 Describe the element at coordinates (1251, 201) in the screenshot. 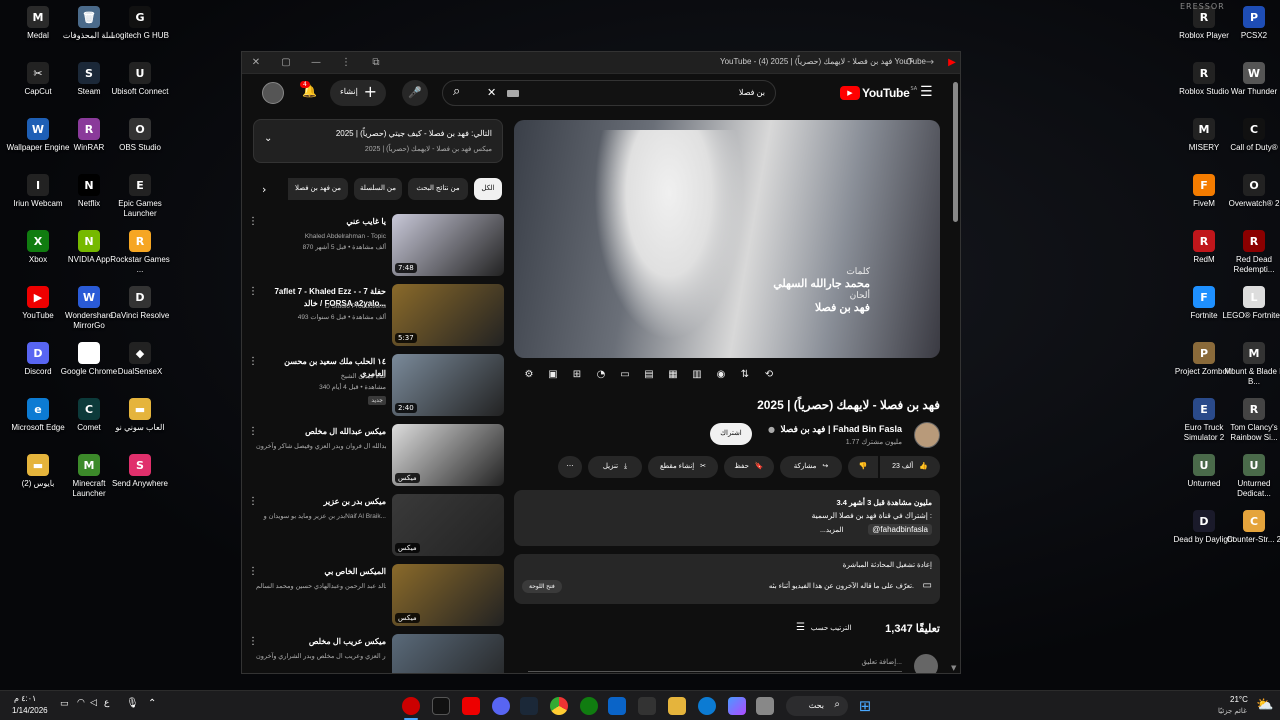

I see `desktop-icon: O Overwatch® 2` at that location.